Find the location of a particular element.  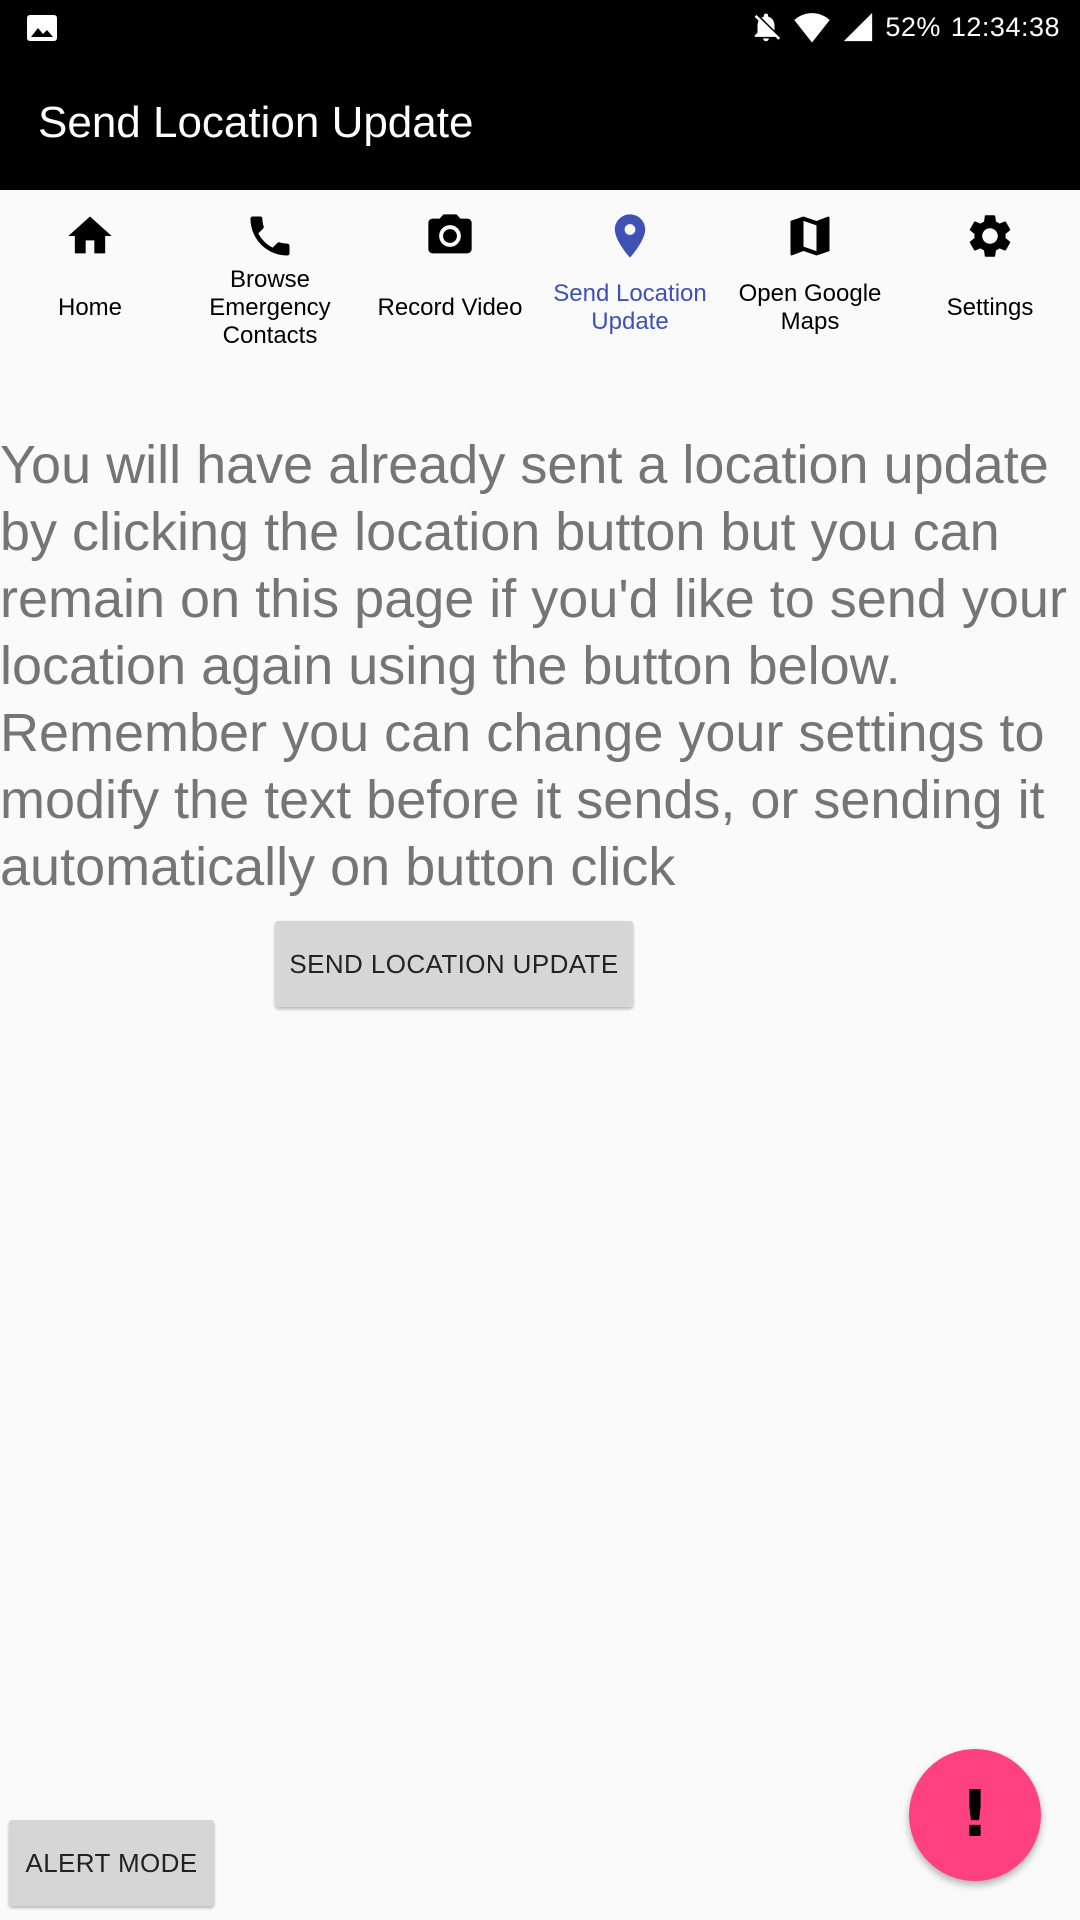

phone-icon is located at coordinates (270, 236).